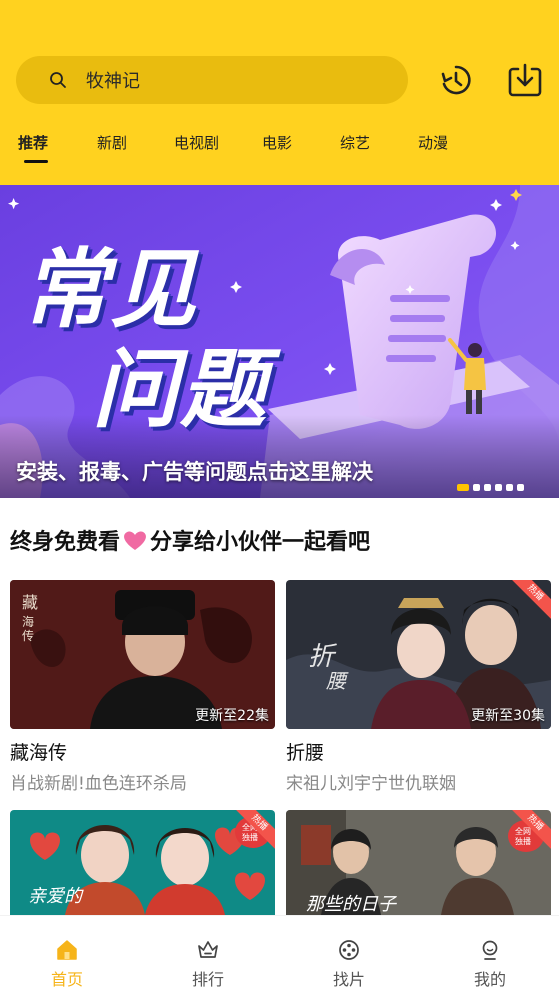 This screenshot has width=559, height=996. I want to click on video-poster: 那些的日子 全网 独播 热播, so click(418, 862).